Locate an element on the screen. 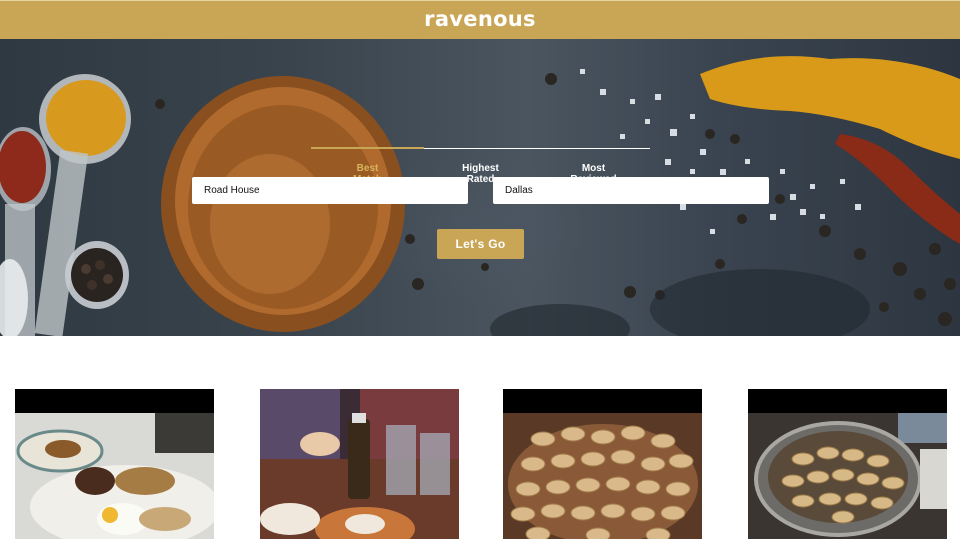  search-location-input is located at coordinates (631, 190).